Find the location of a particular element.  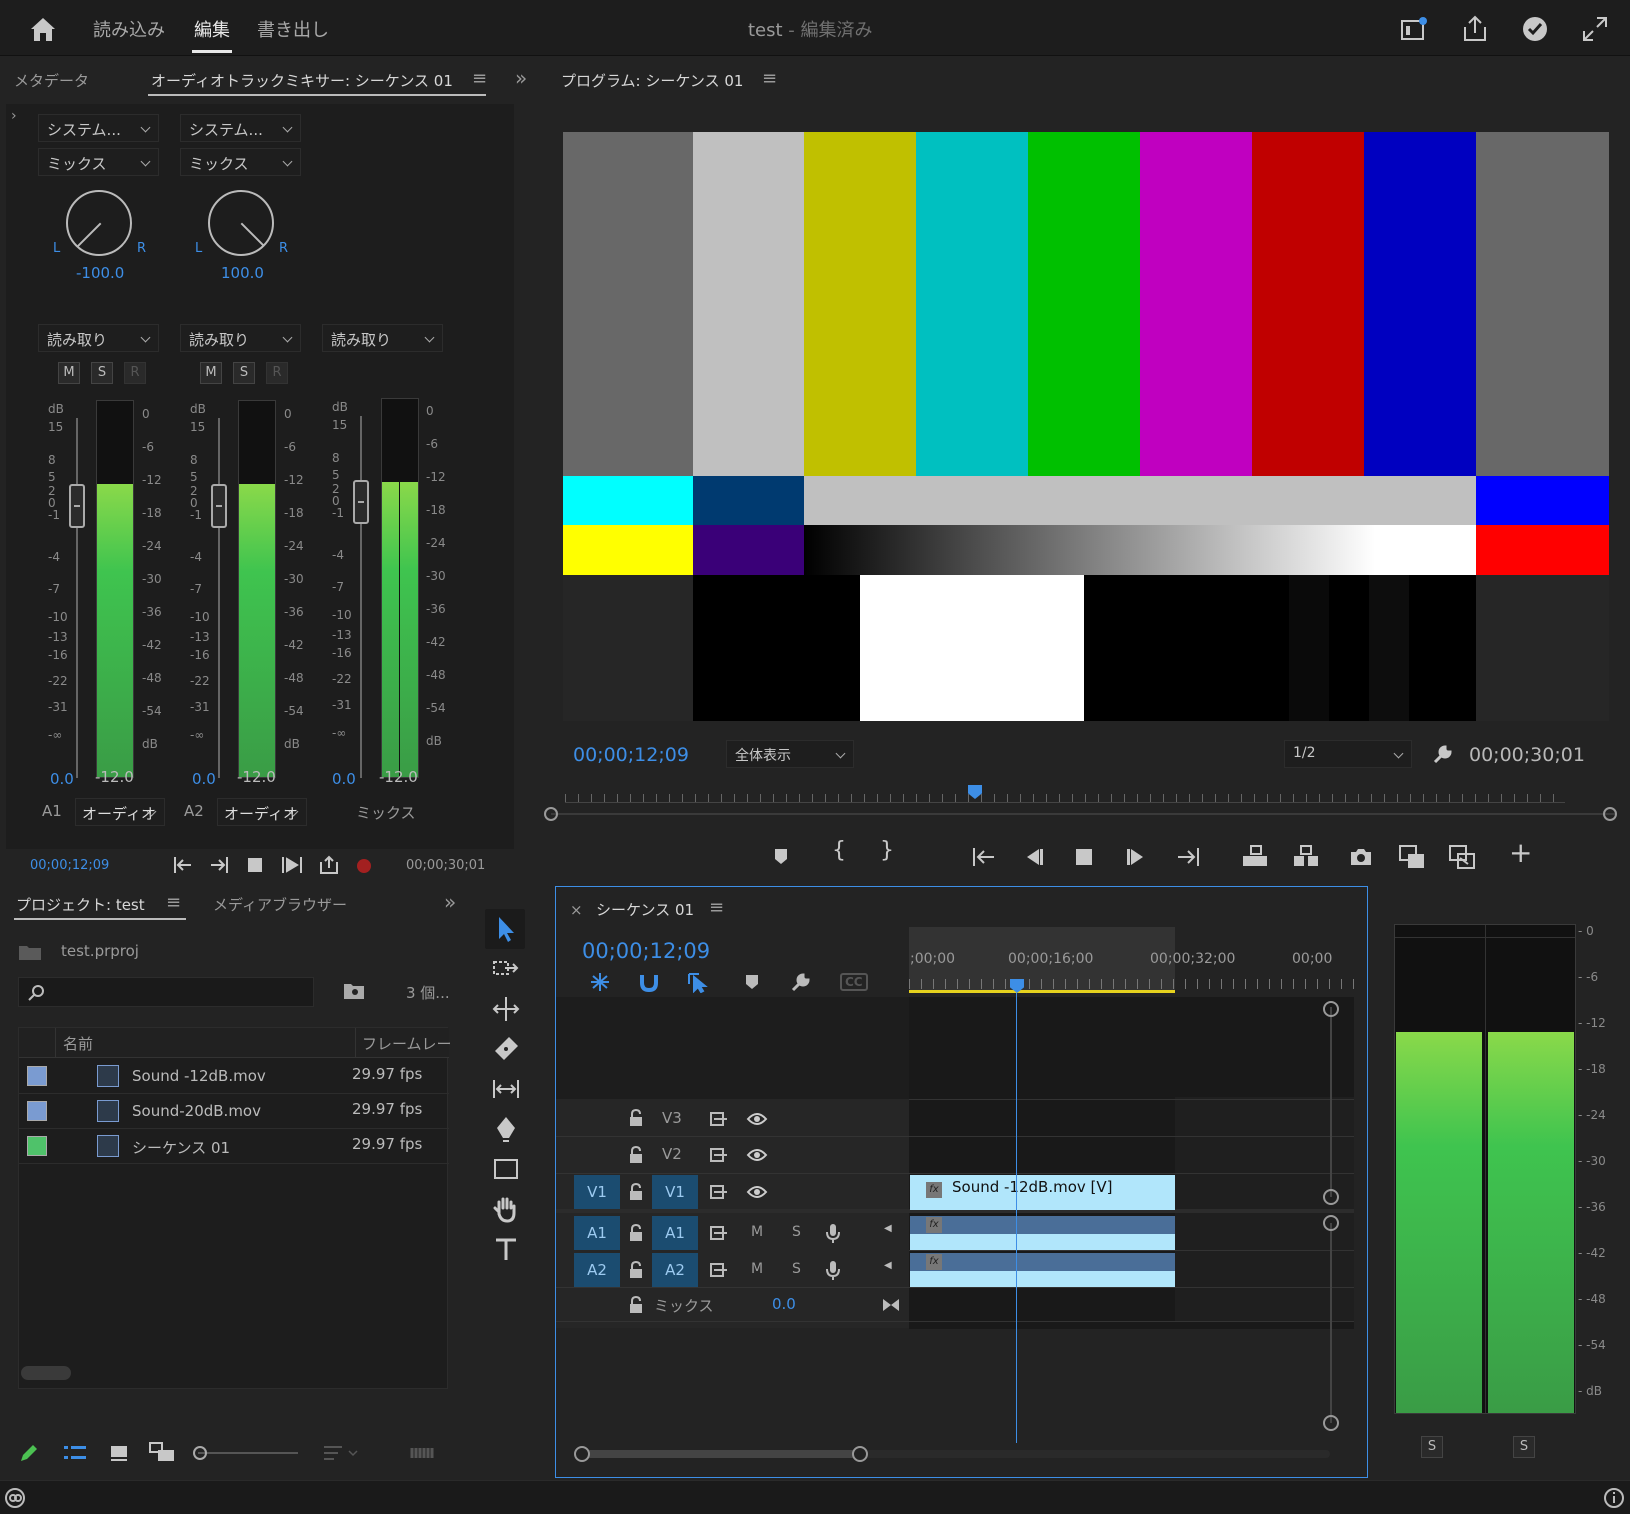

menu-import: 読み込み is located at coordinates (129, 29).